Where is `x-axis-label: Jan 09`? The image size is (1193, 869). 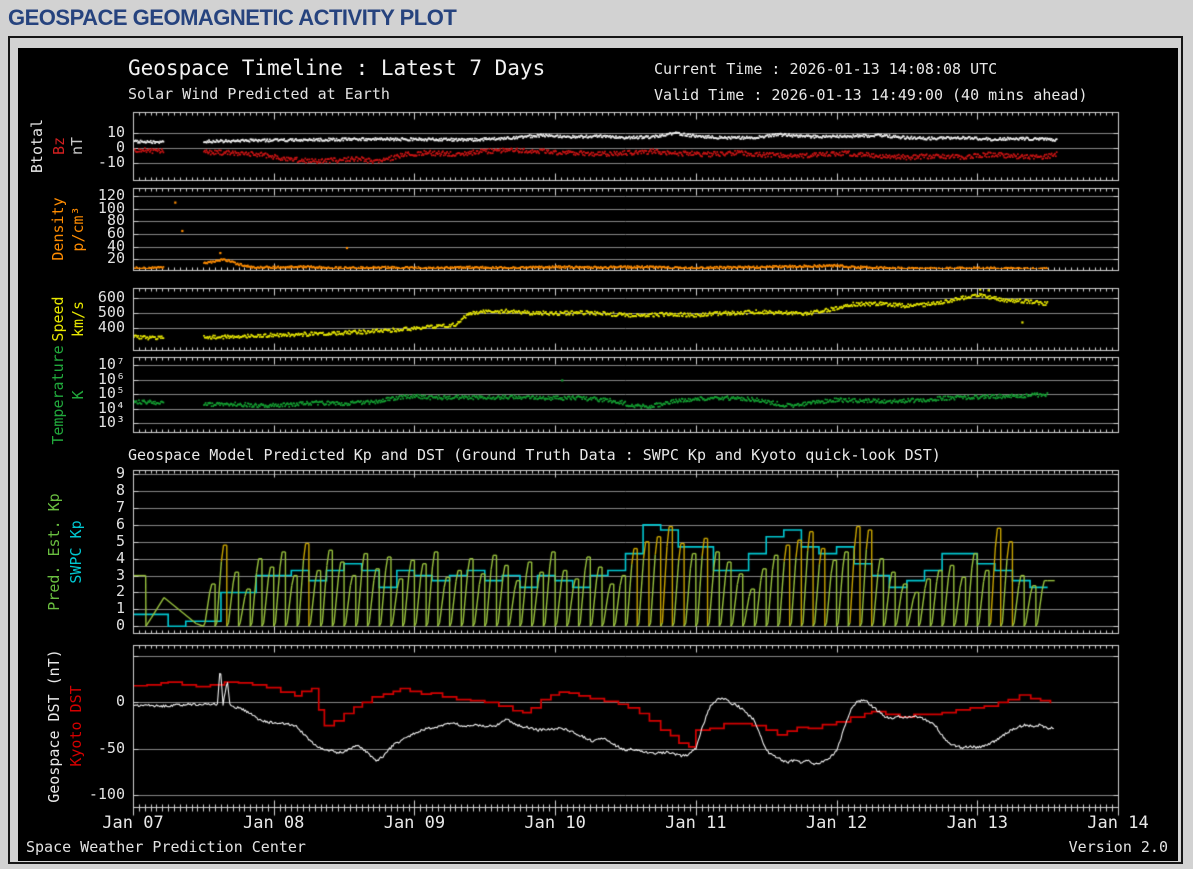
x-axis-label: Jan 09 is located at coordinates (414, 823).